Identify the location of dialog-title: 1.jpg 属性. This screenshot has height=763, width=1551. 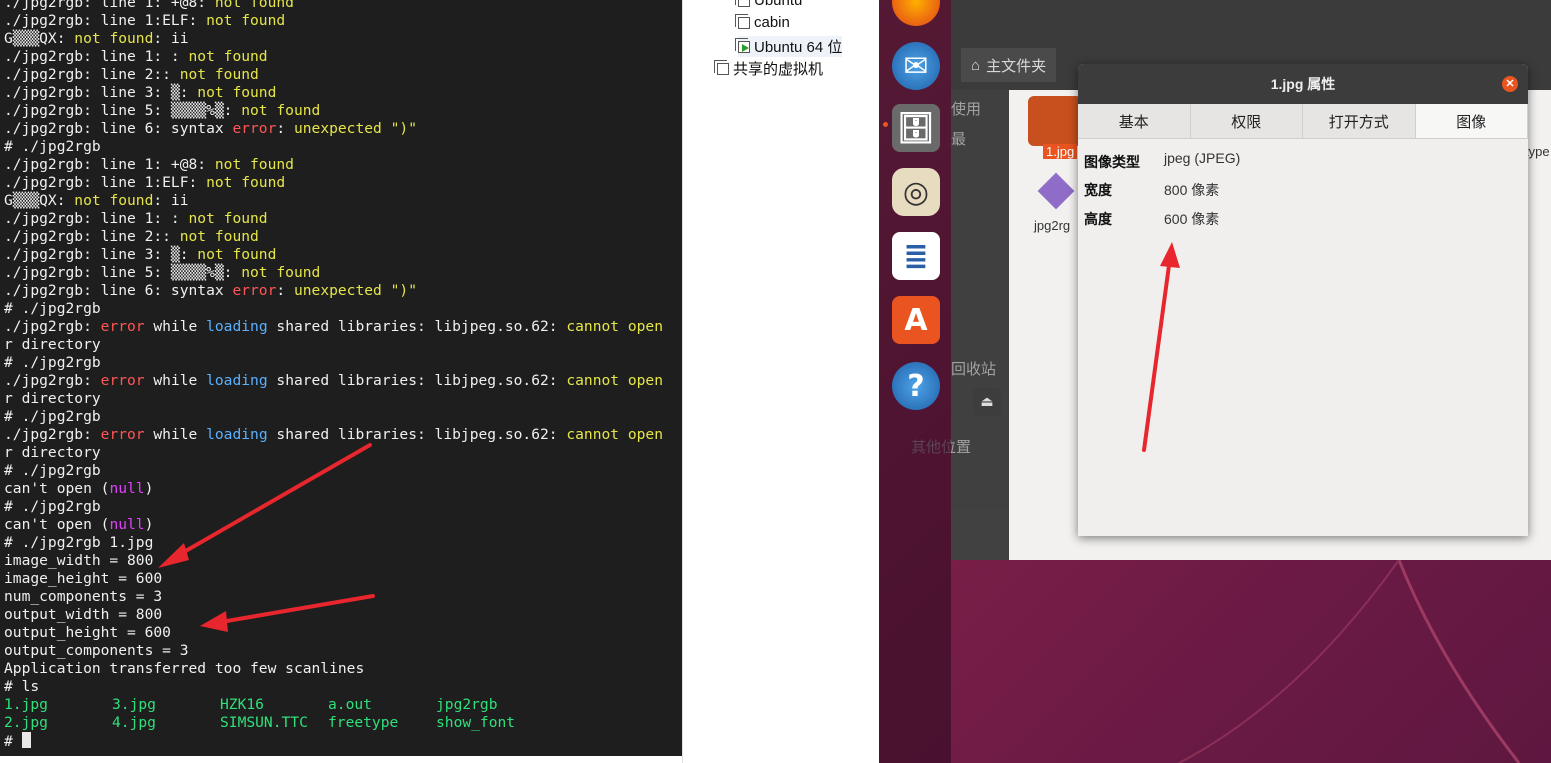
(1303, 84).